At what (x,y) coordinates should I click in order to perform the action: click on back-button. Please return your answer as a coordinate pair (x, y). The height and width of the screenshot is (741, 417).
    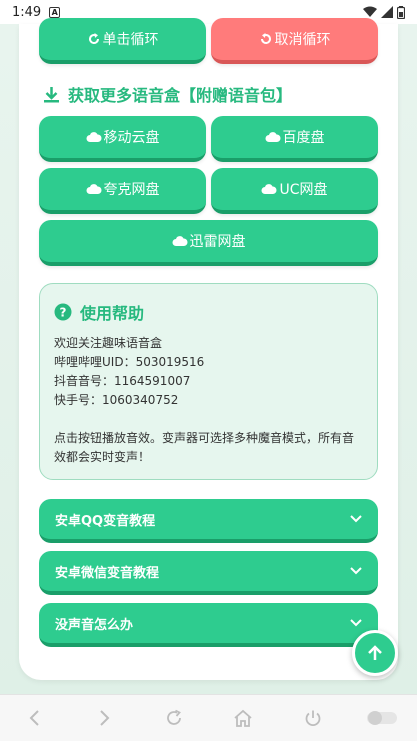
    Looking at the image, I should click on (35, 718).